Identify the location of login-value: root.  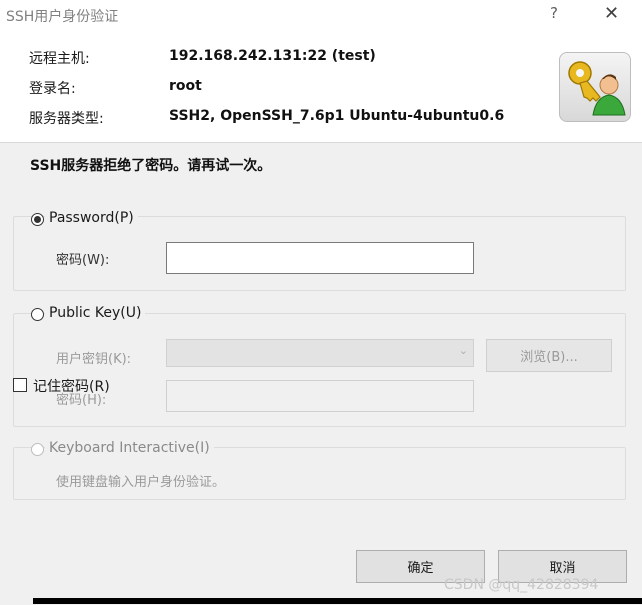
(185, 86).